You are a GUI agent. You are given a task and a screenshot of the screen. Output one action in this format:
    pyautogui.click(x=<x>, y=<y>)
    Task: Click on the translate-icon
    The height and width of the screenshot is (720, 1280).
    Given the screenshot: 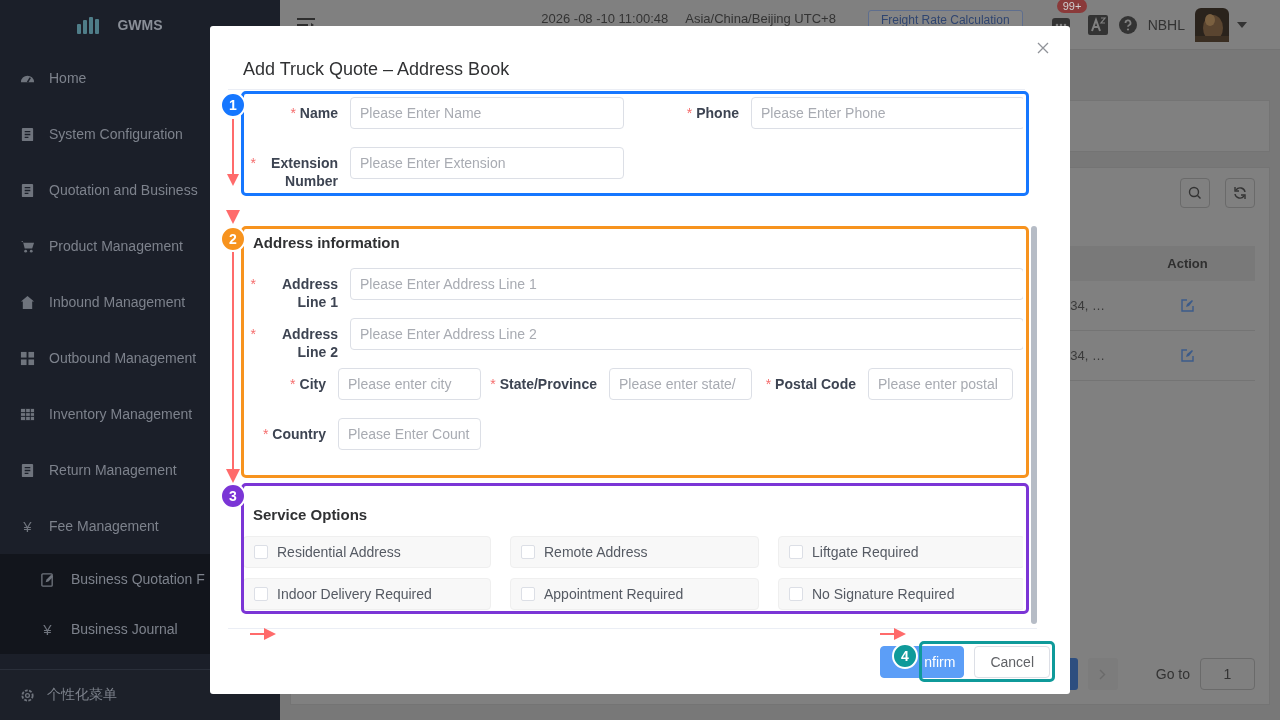 What is the action you would take?
    pyautogui.click(x=1097, y=24)
    